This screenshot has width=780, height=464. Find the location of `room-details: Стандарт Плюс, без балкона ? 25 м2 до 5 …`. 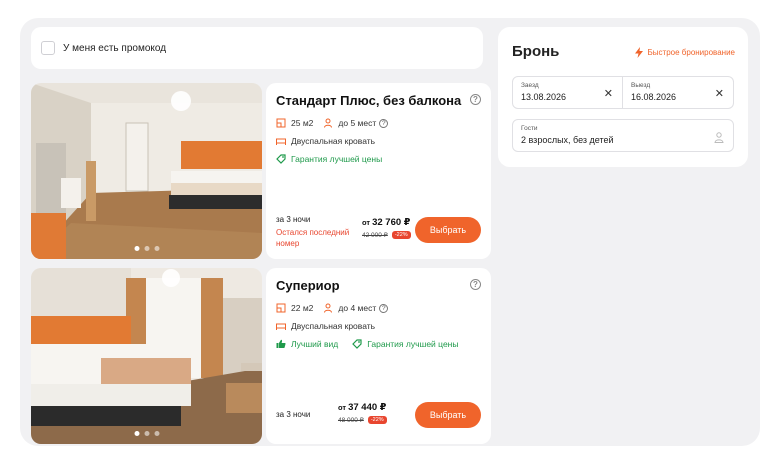

room-details: Стандарт Плюс, без балкона ? 25 м2 до 5 … is located at coordinates (378, 171).